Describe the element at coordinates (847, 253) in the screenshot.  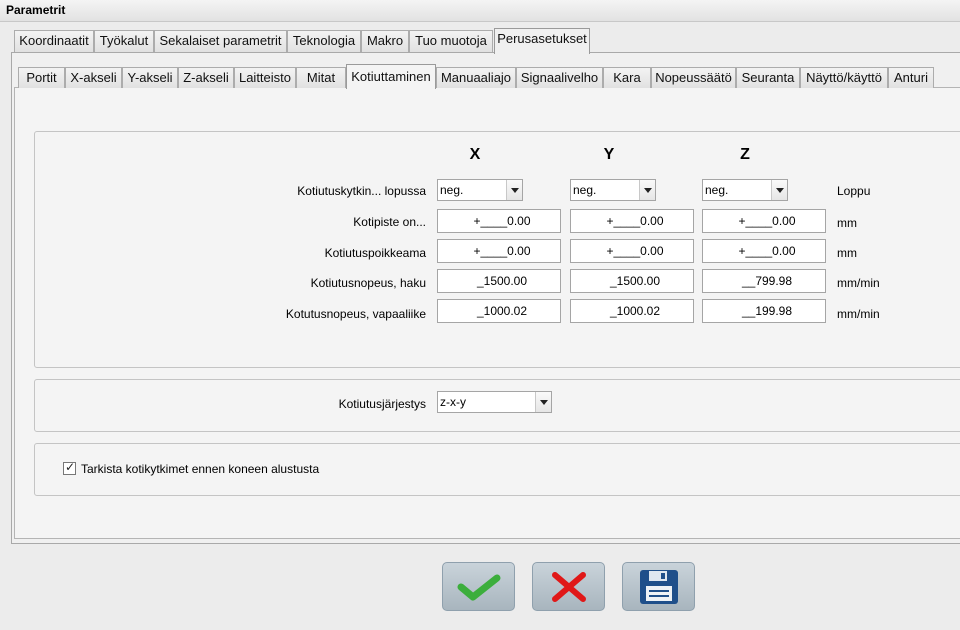
I see `home-offset-unit: mm` at that location.